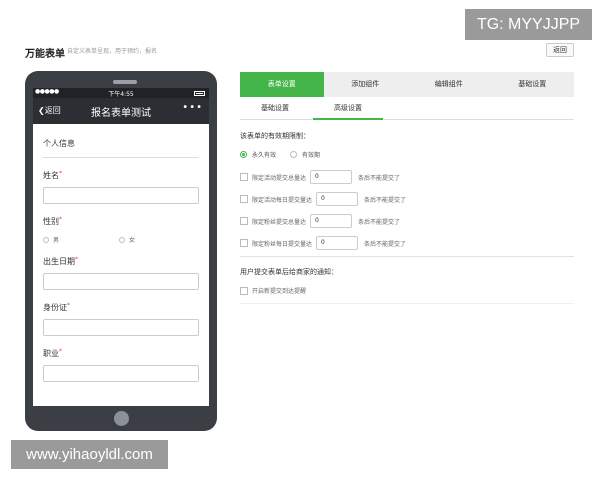  What do you see at coordinates (305, 154) in the screenshot?
I see `validity-option-period: 有效期` at bounding box center [305, 154].